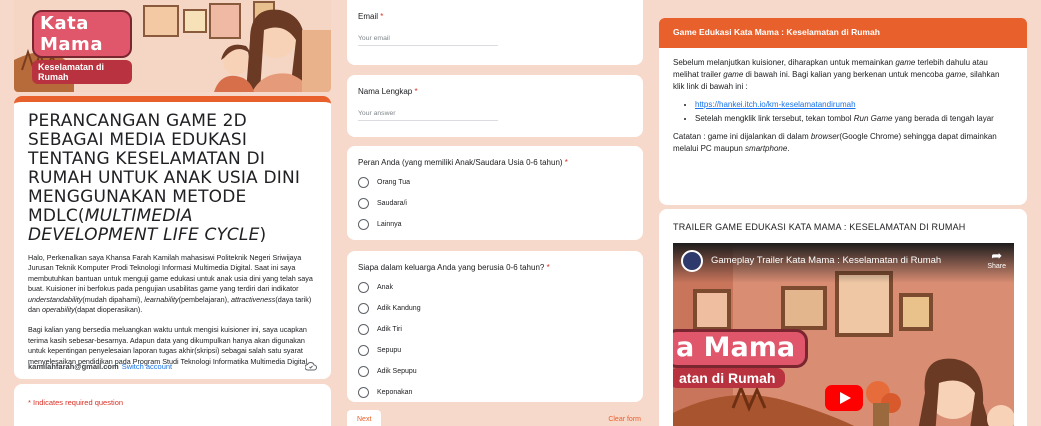  Describe the element at coordinates (625, 418) in the screenshot. I see `clear-form-button: Clear form` at that location.